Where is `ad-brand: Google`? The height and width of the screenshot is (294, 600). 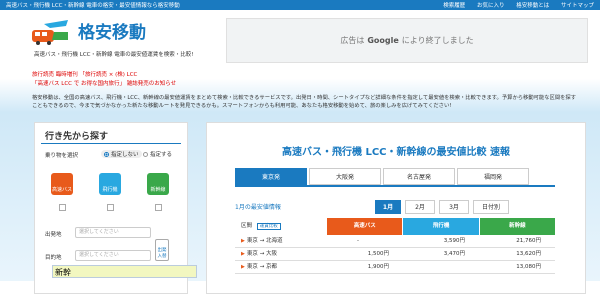 ad-brand: Google is located at coordinates (383, 40).